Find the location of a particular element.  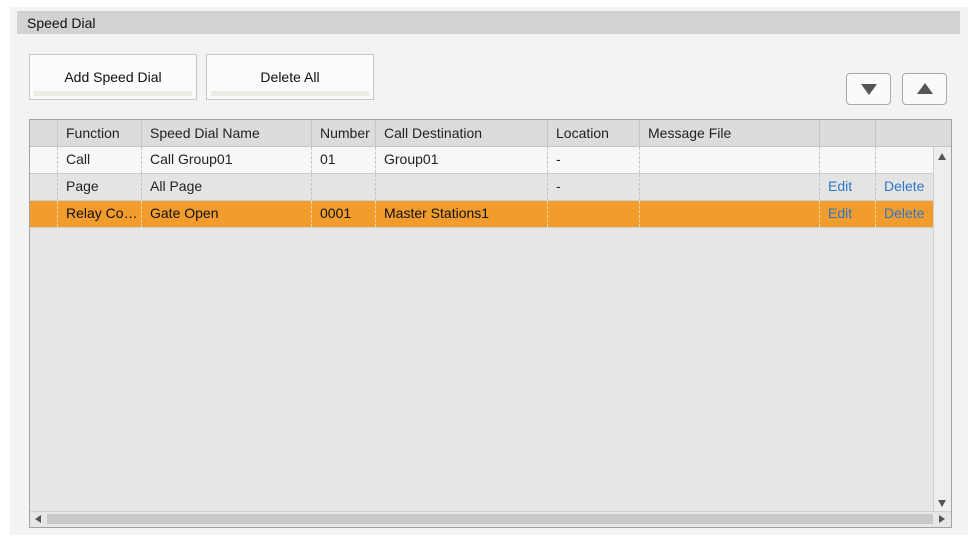

cell-function: Page is located at coordinates (100, 187).